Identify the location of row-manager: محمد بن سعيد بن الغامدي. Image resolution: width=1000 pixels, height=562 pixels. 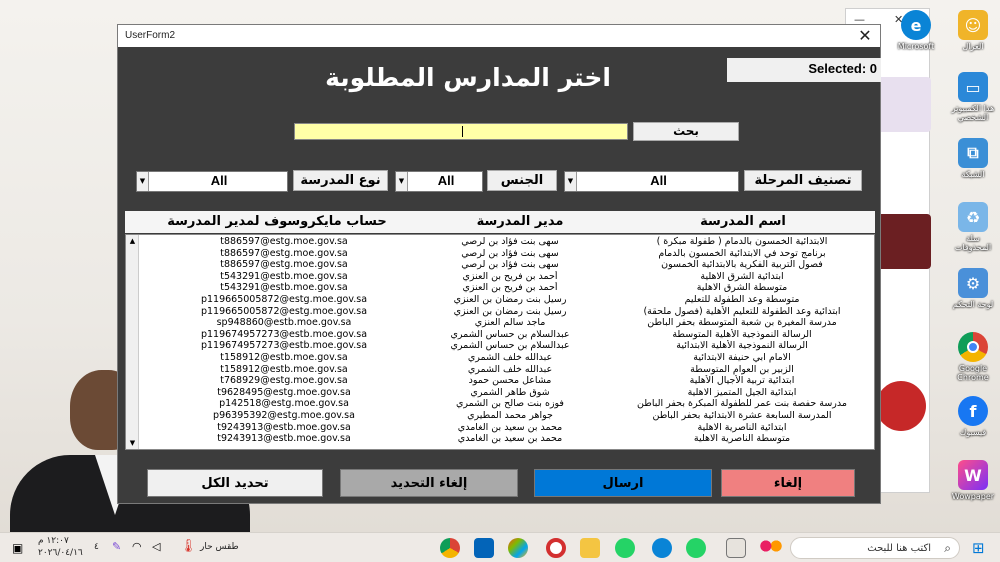
(510, 439).